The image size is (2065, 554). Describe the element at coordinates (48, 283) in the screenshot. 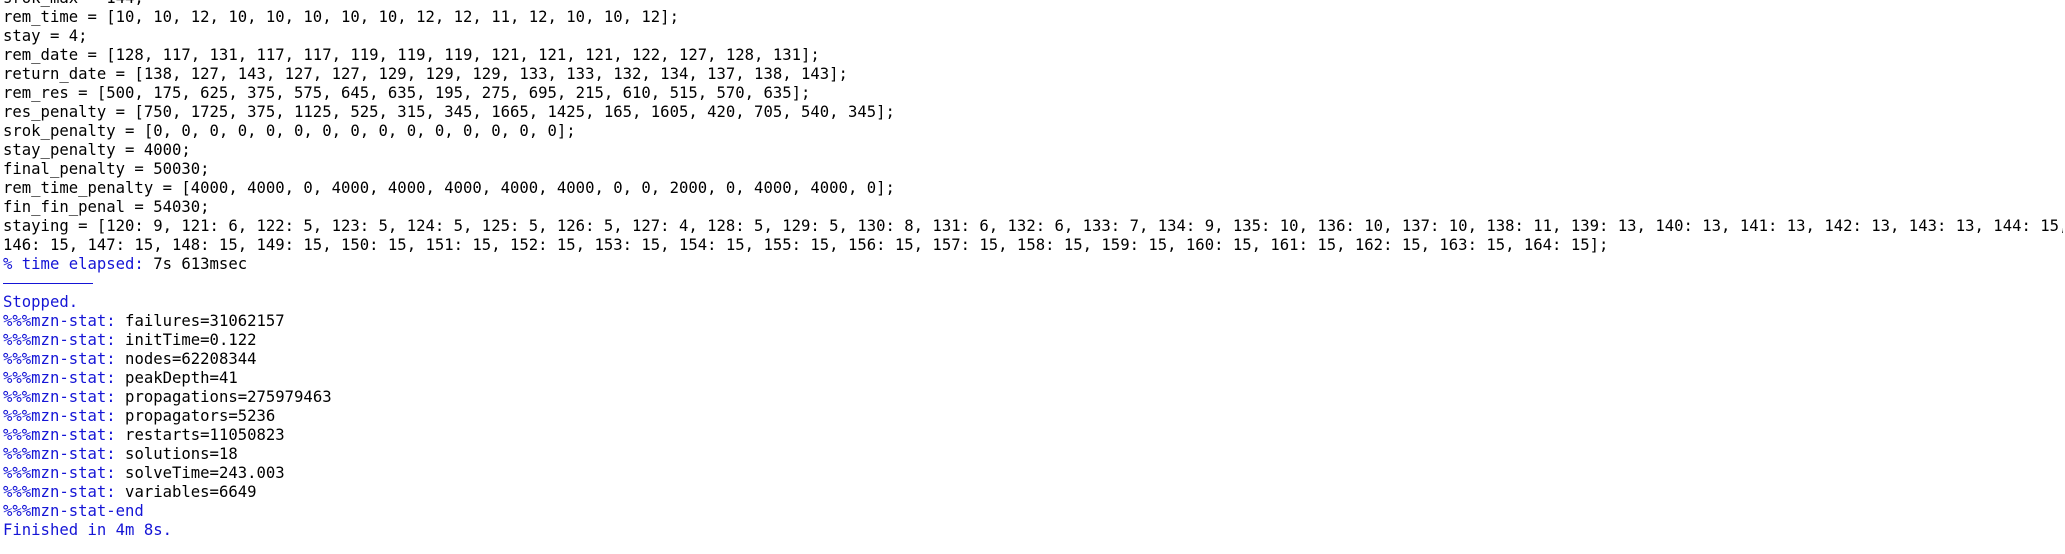

I see `separator` at that location.